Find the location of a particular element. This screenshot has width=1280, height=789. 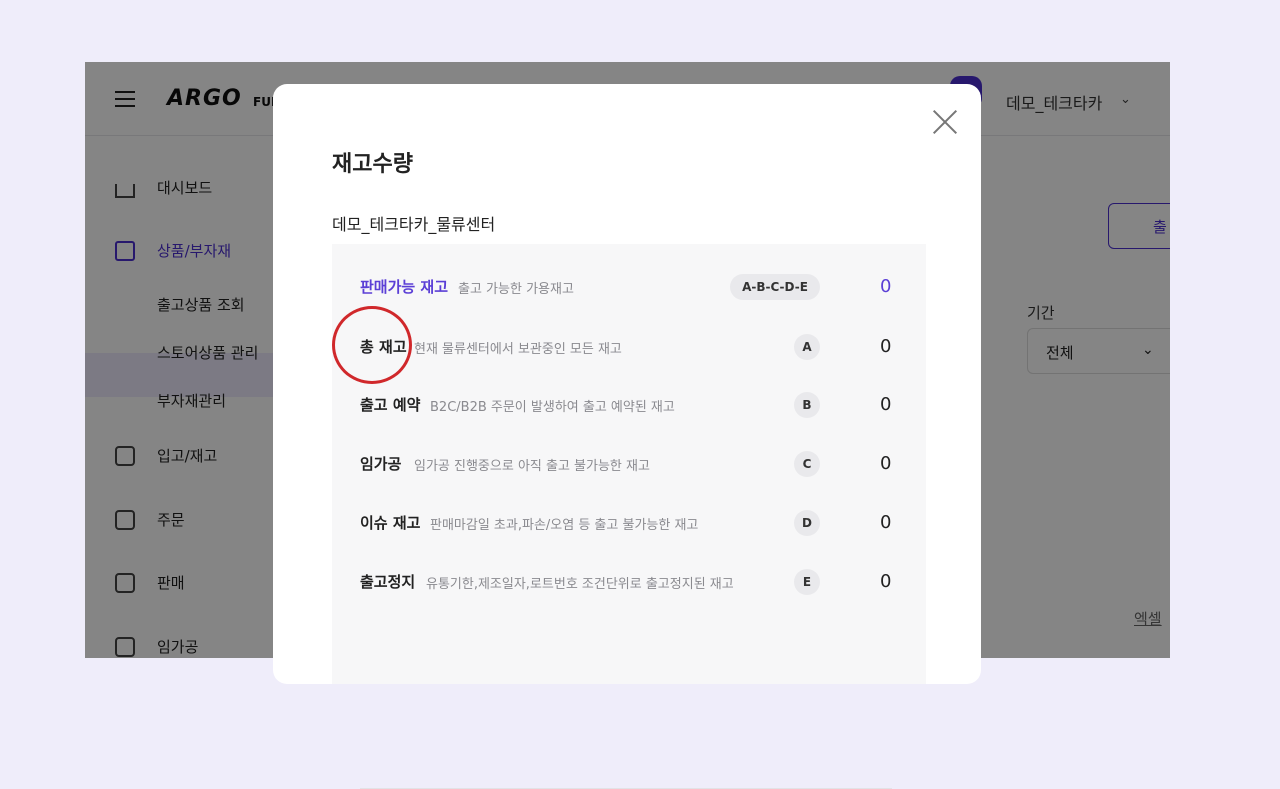

row-description: 출고 가능한 가용재고 is located at coordinates (516, 289).